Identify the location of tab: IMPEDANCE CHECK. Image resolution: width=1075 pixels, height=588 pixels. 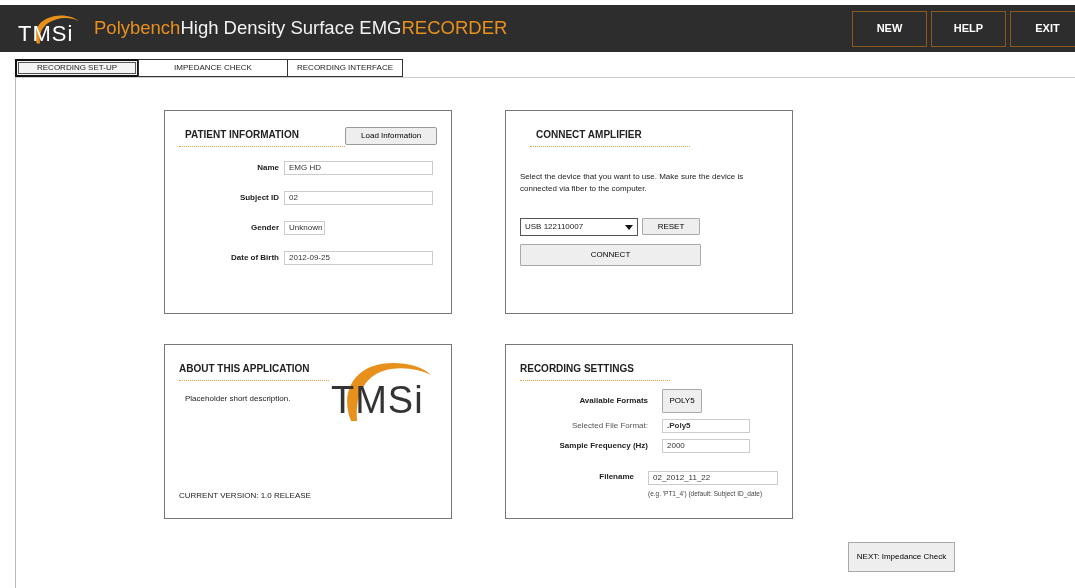
(213, 68).